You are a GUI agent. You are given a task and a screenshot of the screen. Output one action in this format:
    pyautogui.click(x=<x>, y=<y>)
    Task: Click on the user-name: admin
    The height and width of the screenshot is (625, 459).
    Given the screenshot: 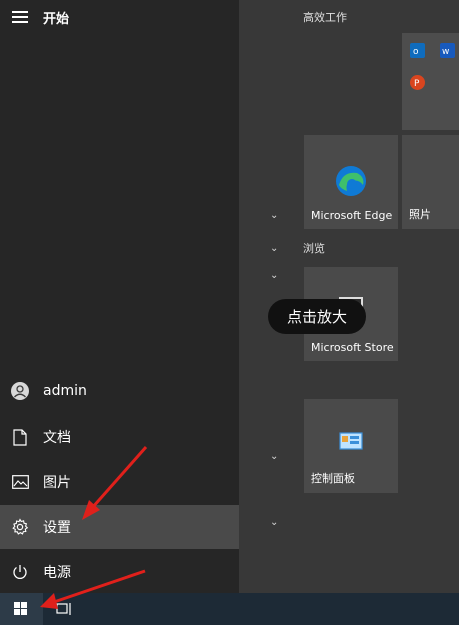 What is the action you would take?
    pyautogui.click(x=65, y=391)
    